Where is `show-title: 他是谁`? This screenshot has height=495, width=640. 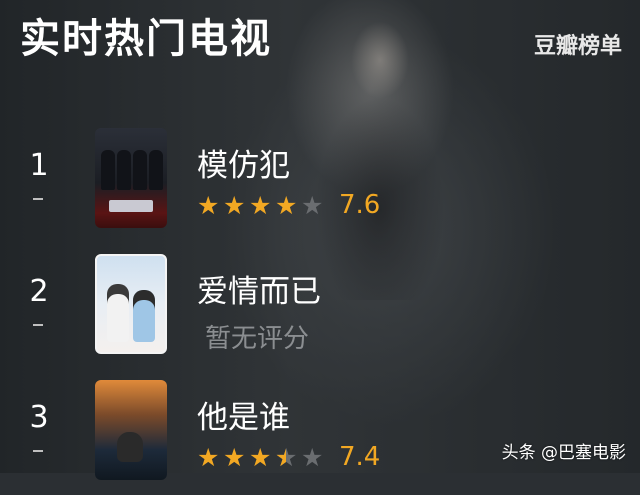
show-title: 他是谁 is located at coordinates (243, 414).